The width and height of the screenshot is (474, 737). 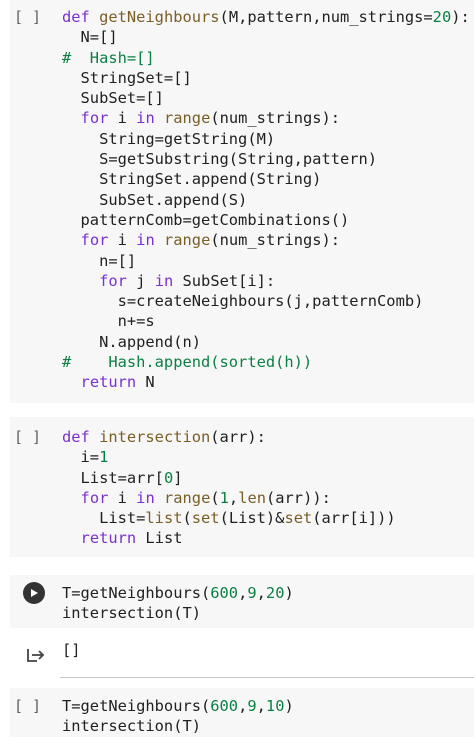 I want to click on code-token: len, so click(x=252, y=497).